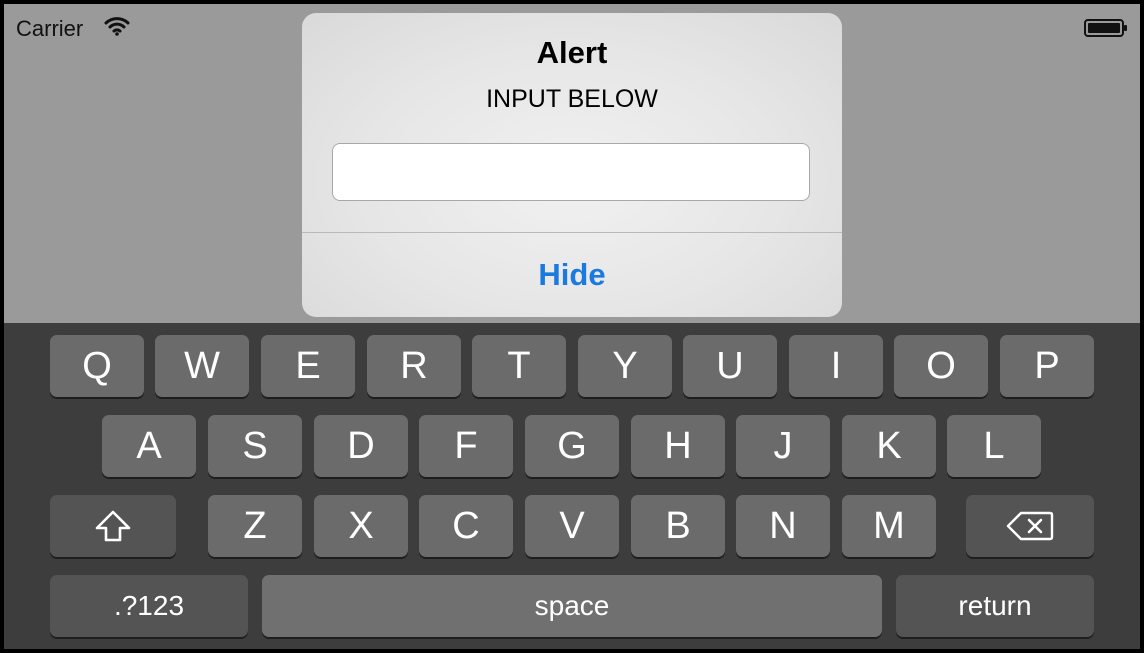  What do you see at coordinates (889, 446) in the screenshot?
I see `key-k: K` at bounding box center [889, 446].